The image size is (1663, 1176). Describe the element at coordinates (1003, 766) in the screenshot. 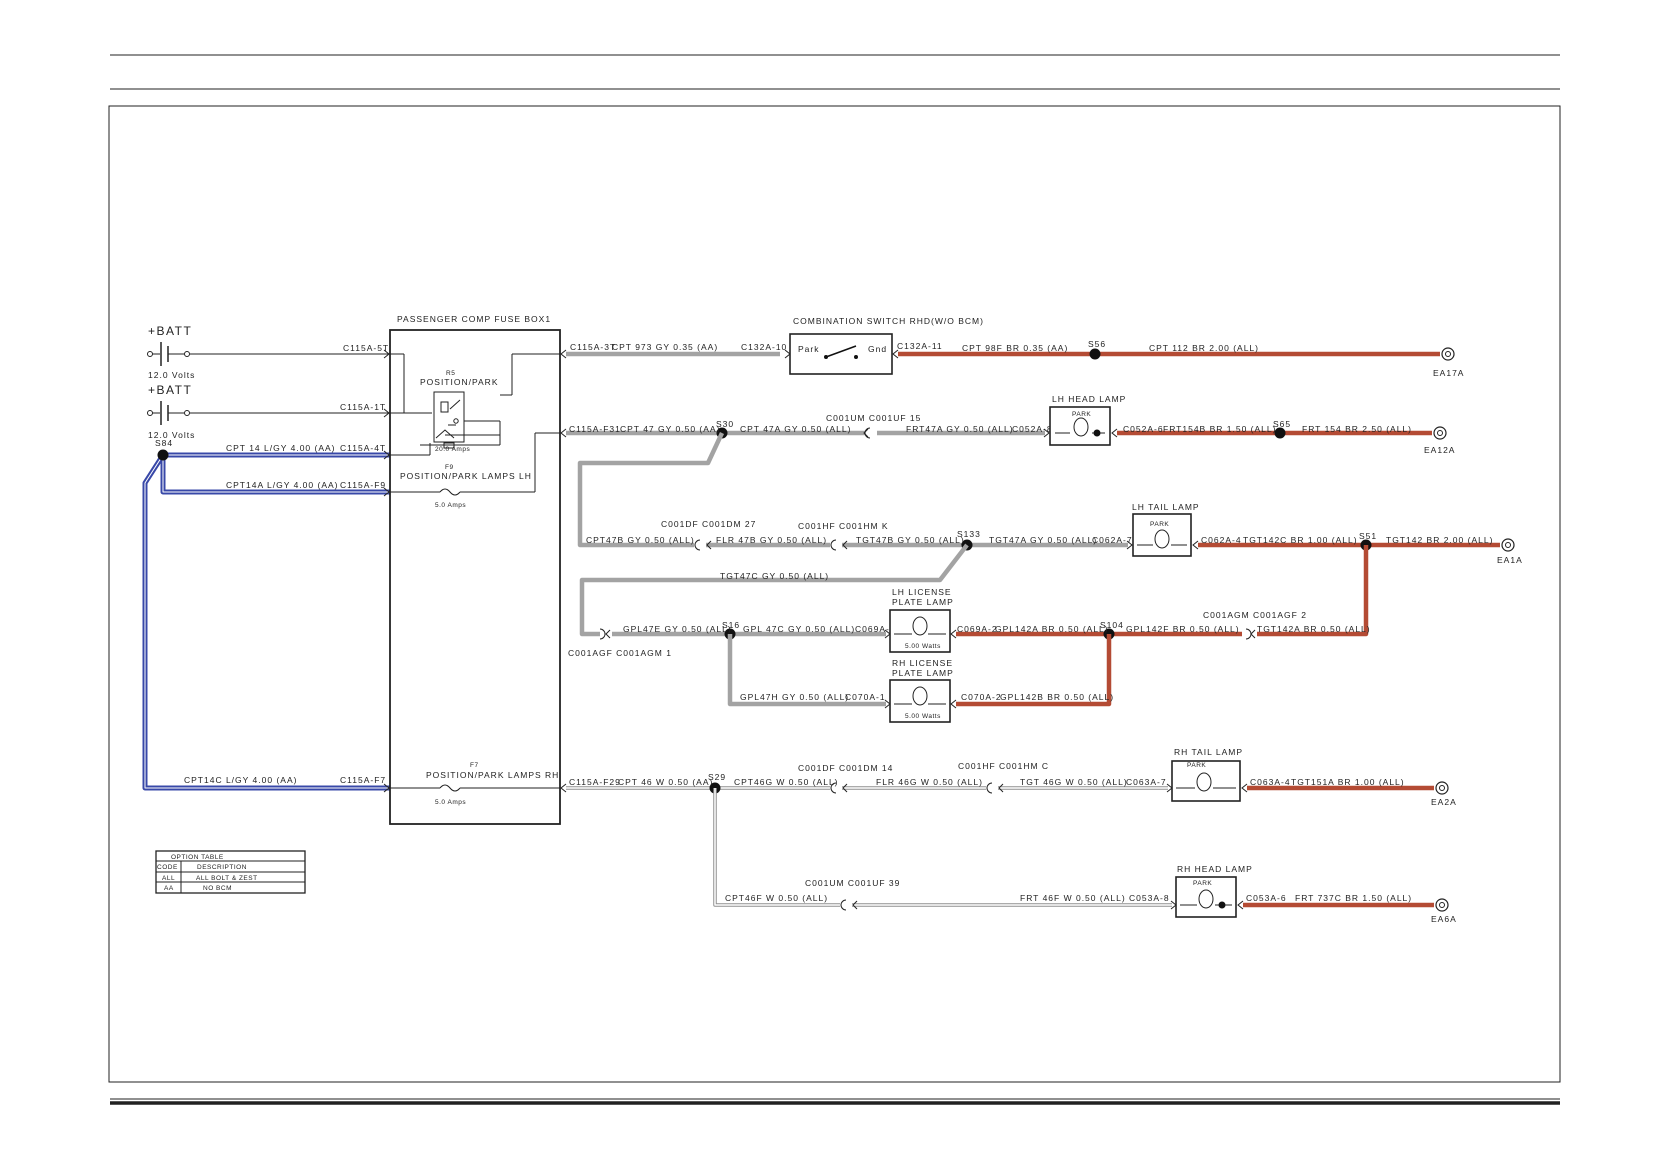

I see `conn-c001hf-c: C001HF C001HM C` at that location.